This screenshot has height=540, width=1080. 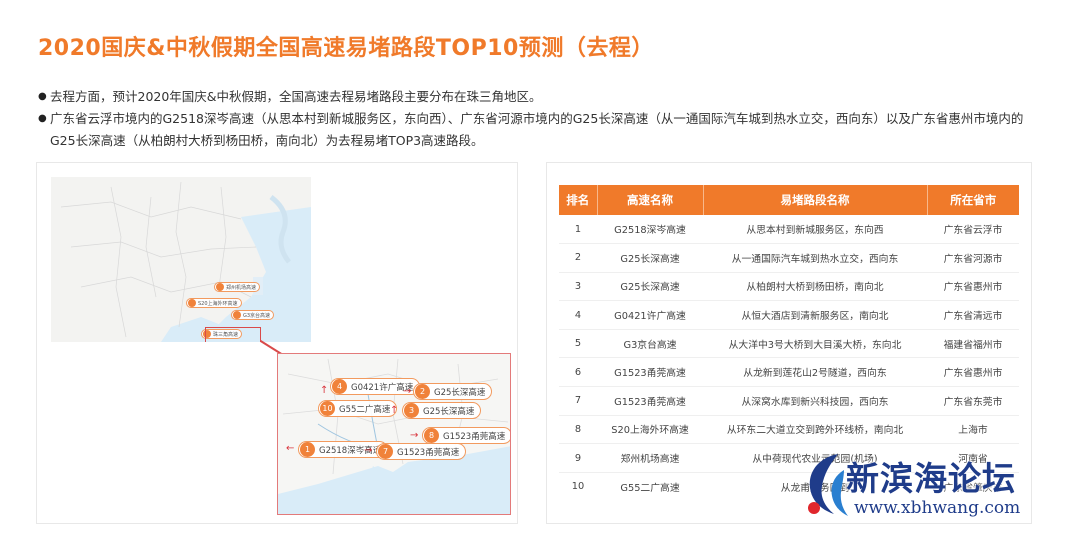 I want to click on table-row: 7 G1523甬莞高速 从深窝水库到新兴科技园，西向东 广东省东莞市, so click(x=789, y=401).